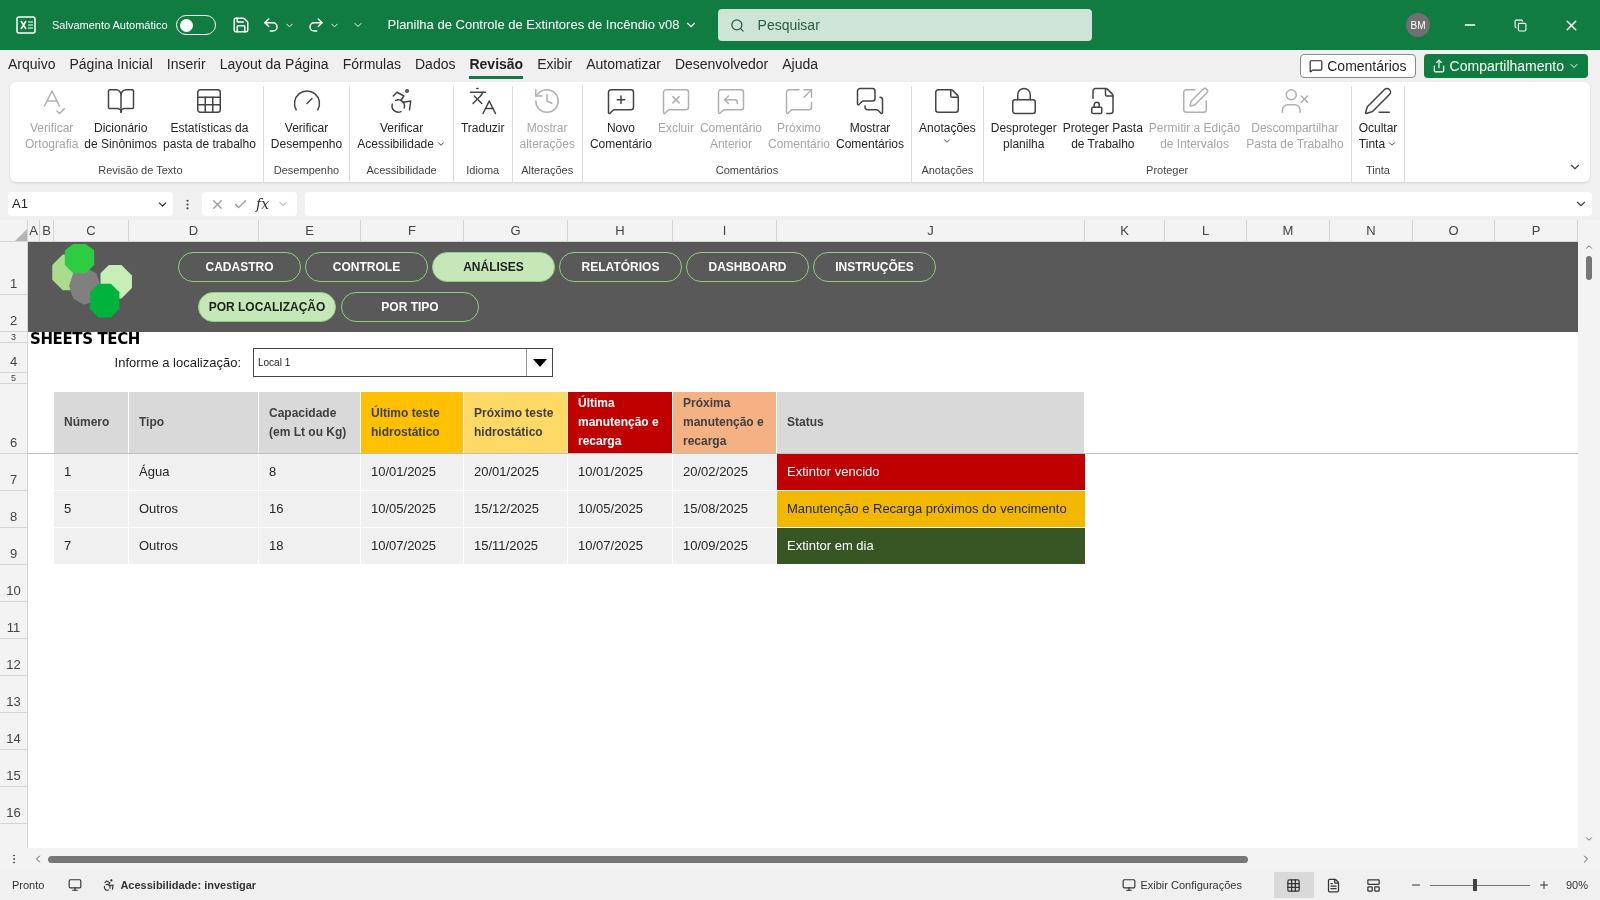 Image resolution: width=1600 pixels, height=900 pixels. What do you see at coordinates (109, 885) in the screenshot?
I see `accessibility-icon` at bounding box center [109, 885].